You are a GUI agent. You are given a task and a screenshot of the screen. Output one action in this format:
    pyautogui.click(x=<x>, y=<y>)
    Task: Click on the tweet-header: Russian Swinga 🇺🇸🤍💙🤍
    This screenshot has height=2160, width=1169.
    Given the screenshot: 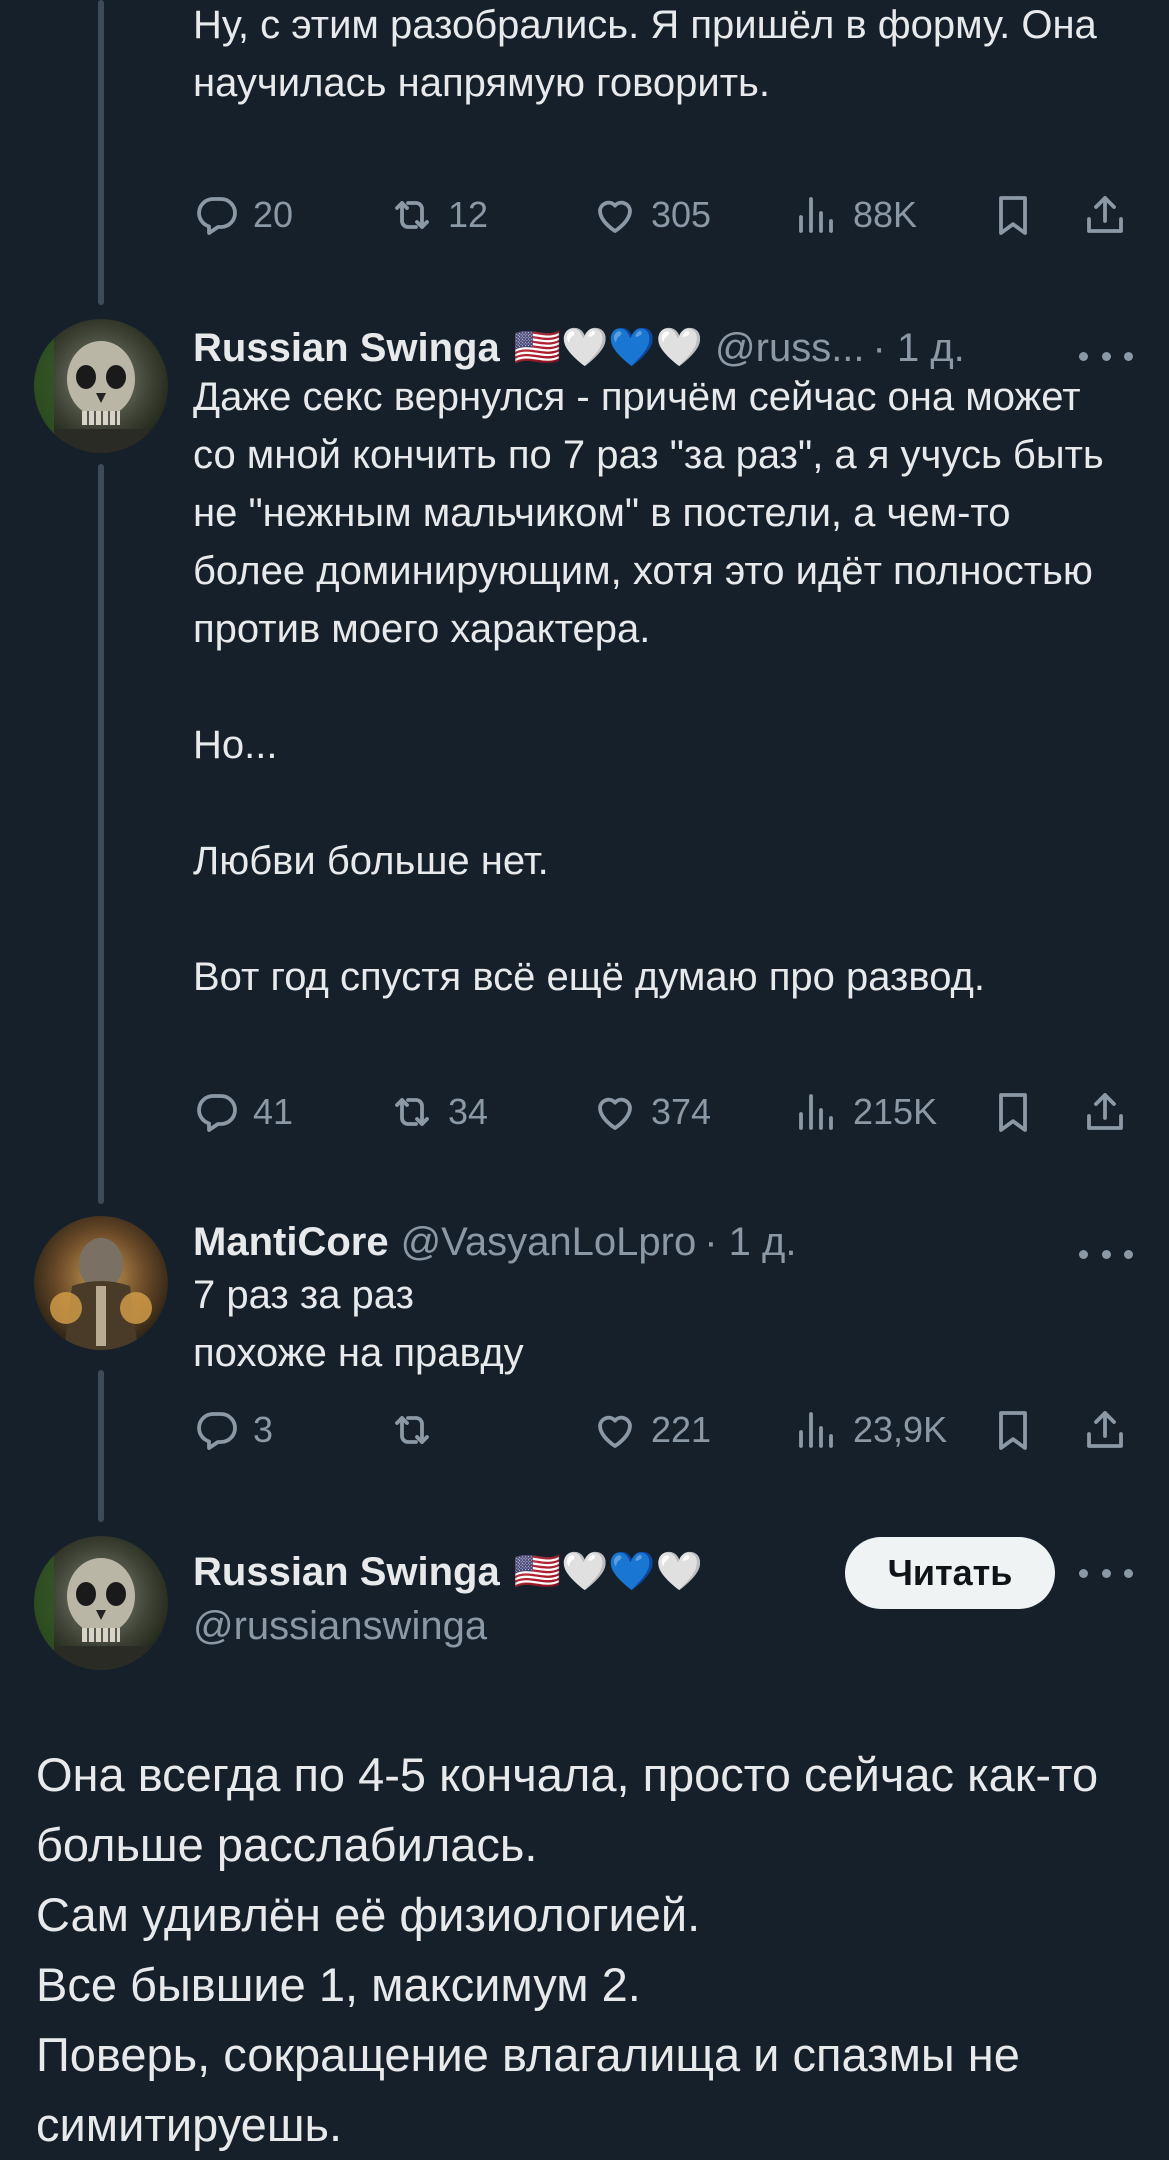 What is the action you would take?
    pyautogui.click(x=448, y=1572)
    